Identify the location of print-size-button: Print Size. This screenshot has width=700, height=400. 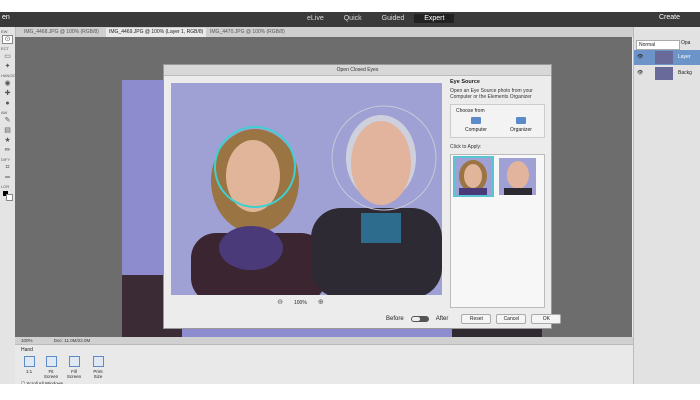
(98, 367).